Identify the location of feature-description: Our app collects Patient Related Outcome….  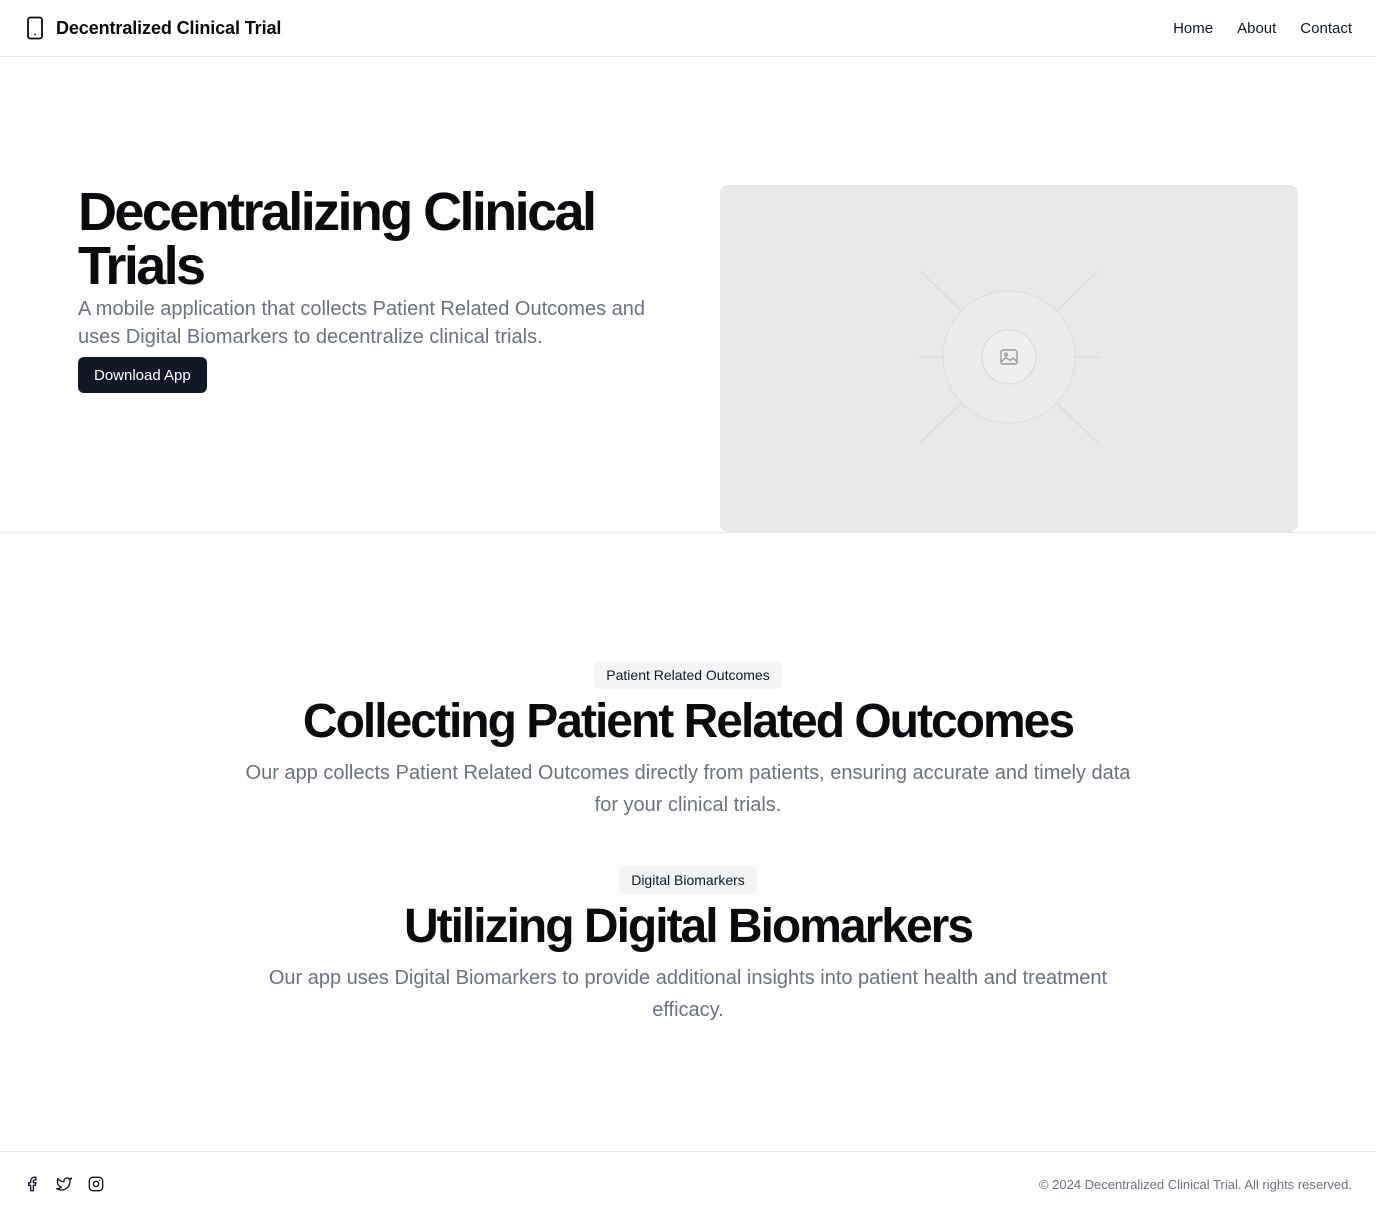
(688, 789).